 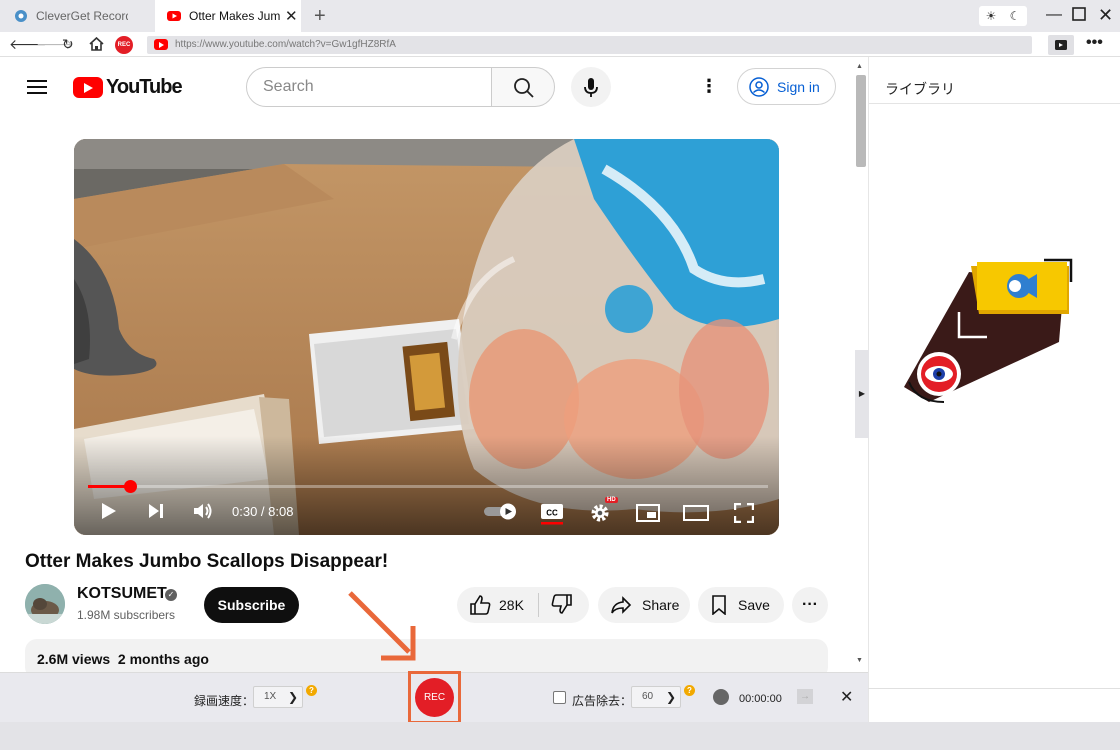 I want to click on timer-value: 00:00:00, so click(x=760, y=699).